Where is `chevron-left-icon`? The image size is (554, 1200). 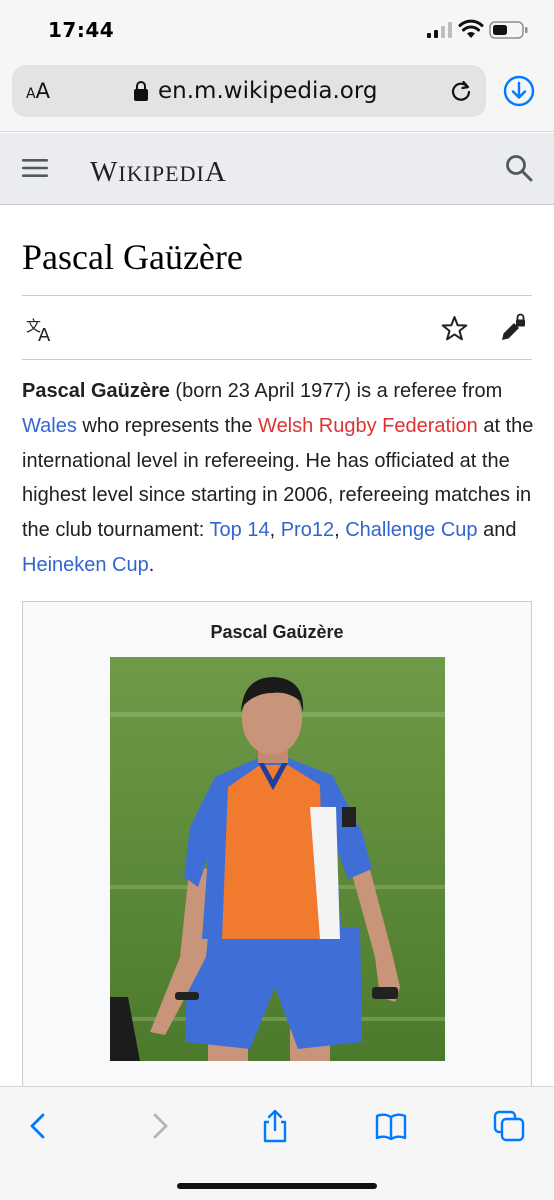 chevron-left-icon is located at coordinates (39, 1126).